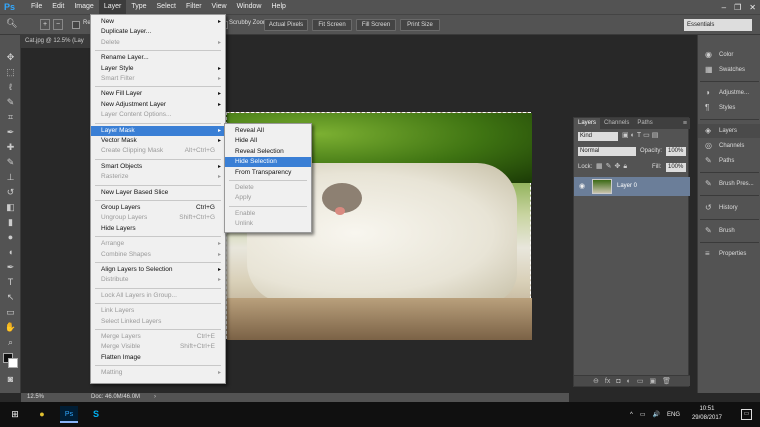 The height and width of the screenshot is (427, 760). I want to click on submenu-item-reveal-all: Reveal All, so click(268, 131).